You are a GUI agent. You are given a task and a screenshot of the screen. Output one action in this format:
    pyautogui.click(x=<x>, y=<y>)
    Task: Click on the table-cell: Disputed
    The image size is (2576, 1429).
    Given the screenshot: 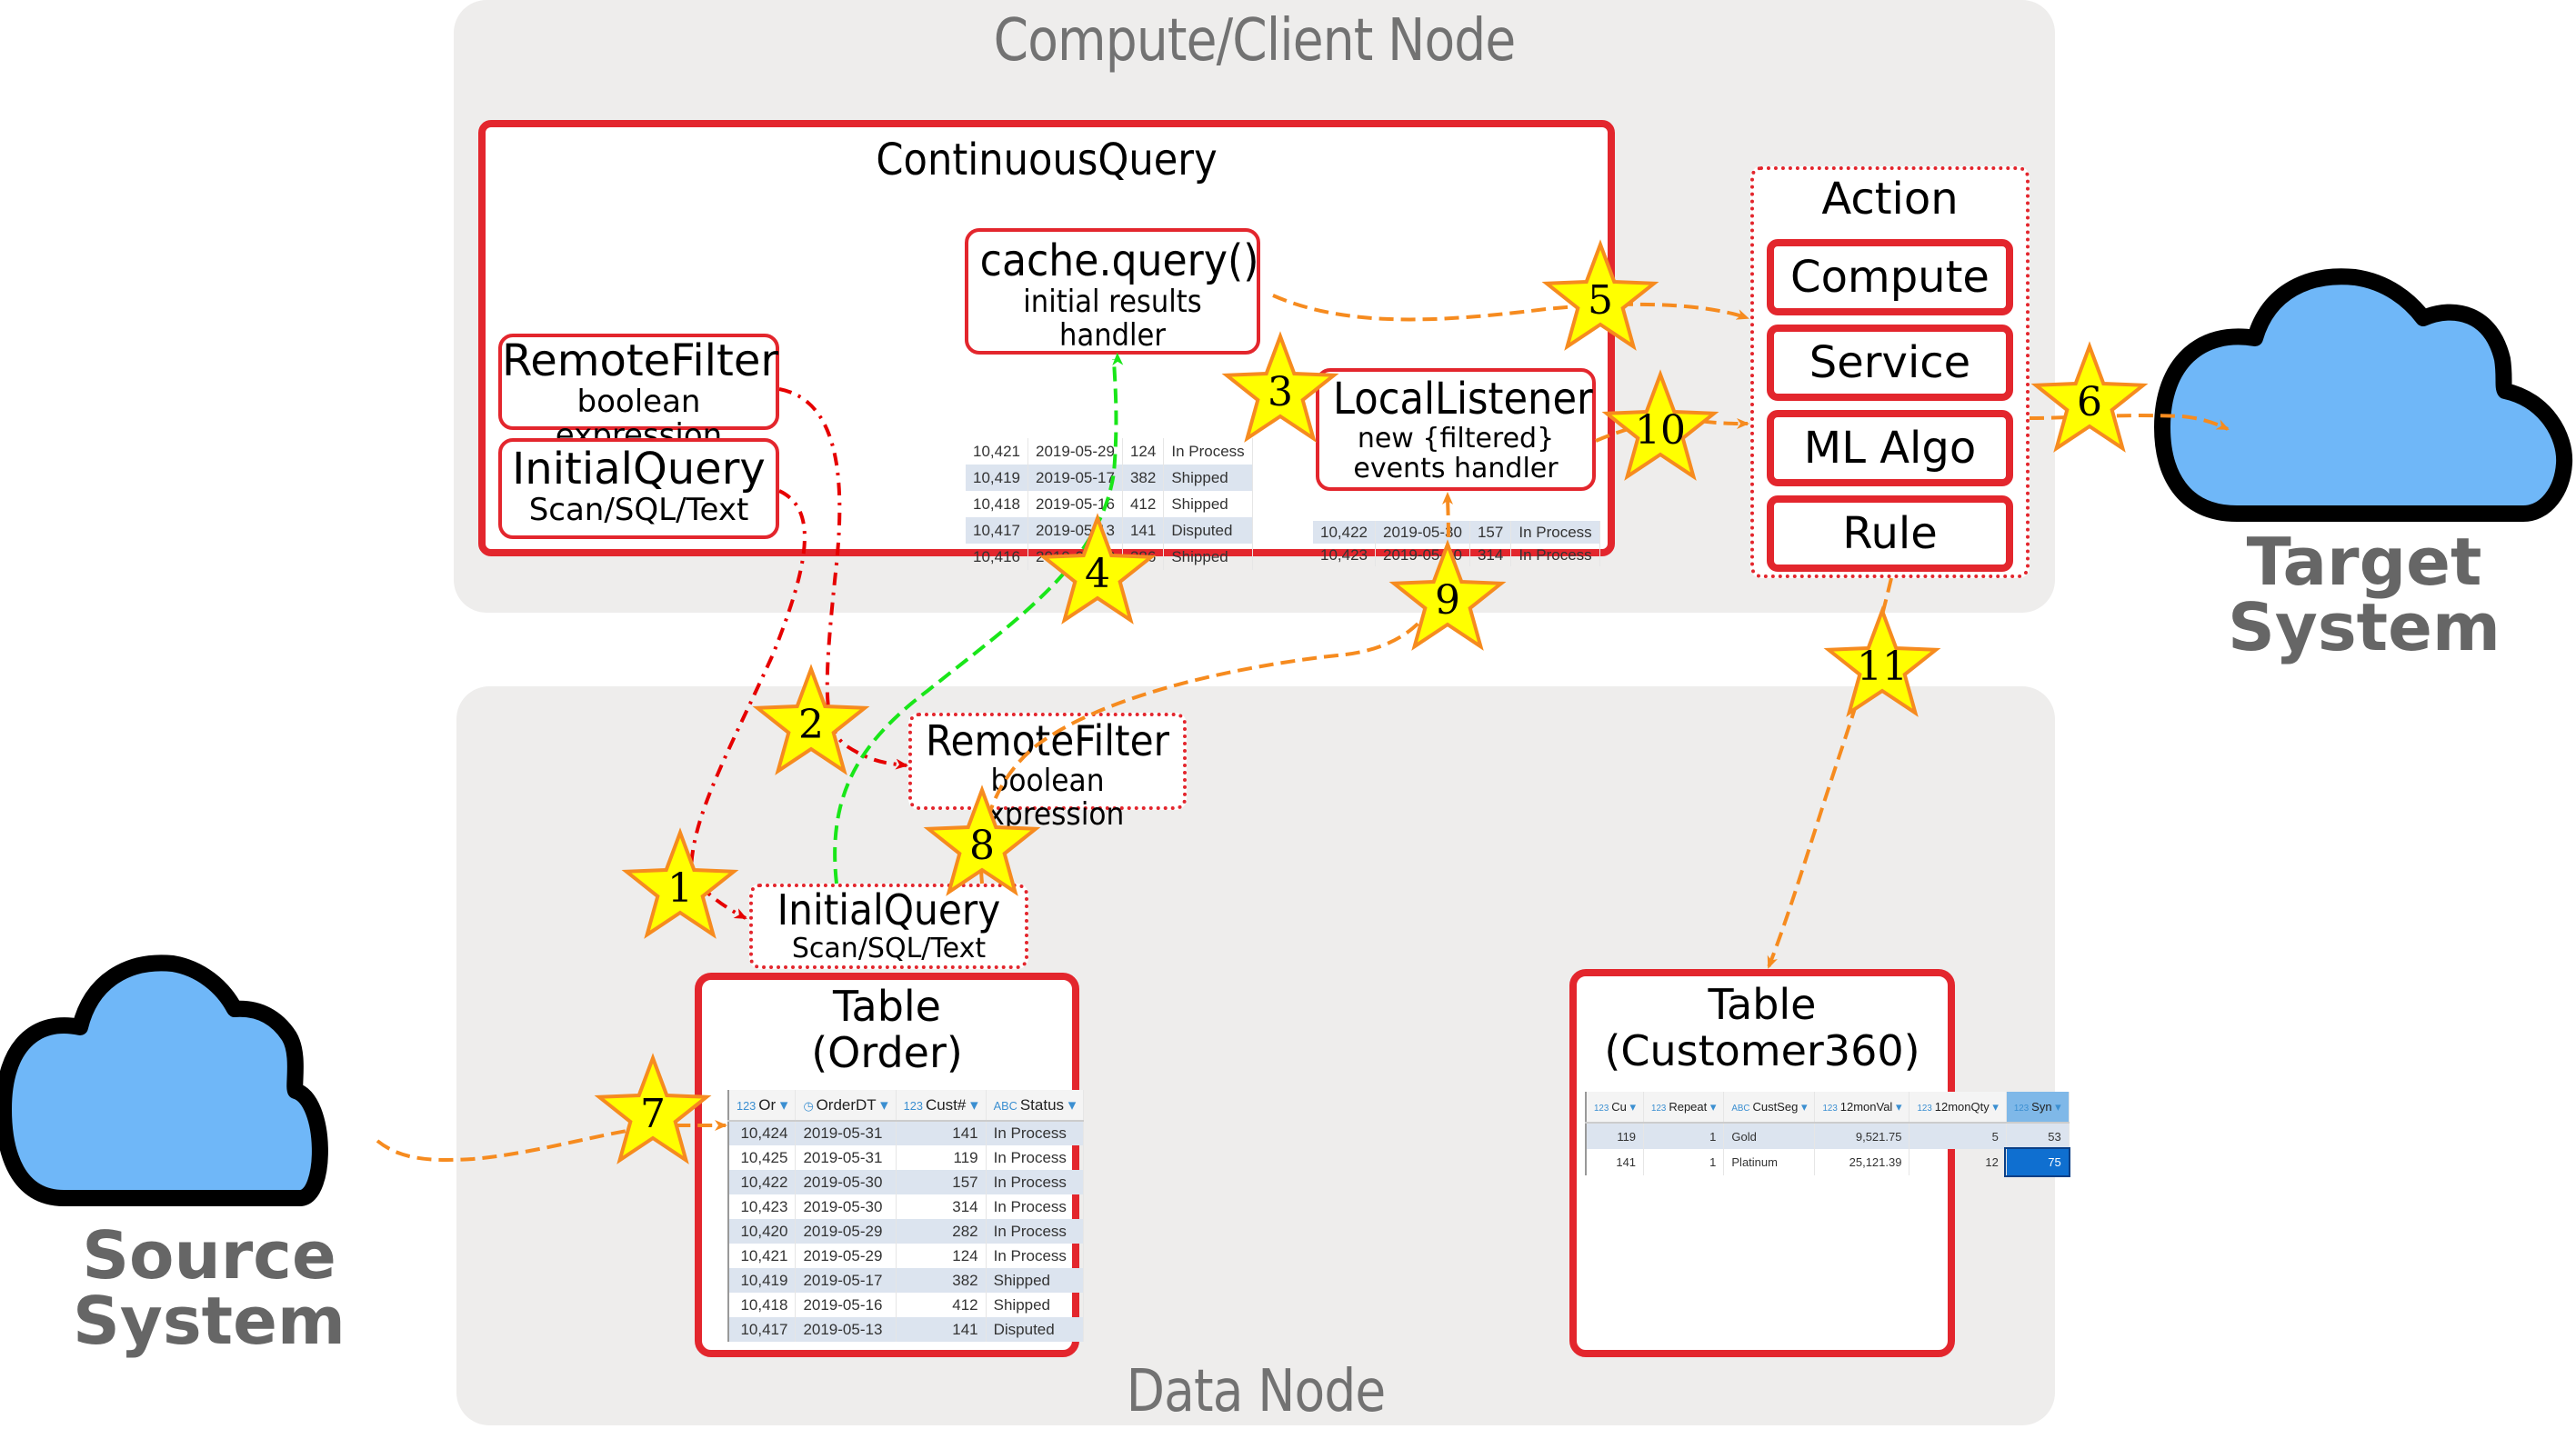 What is the action you would take?
    pyautogui.click(x=1208, y=530)
    